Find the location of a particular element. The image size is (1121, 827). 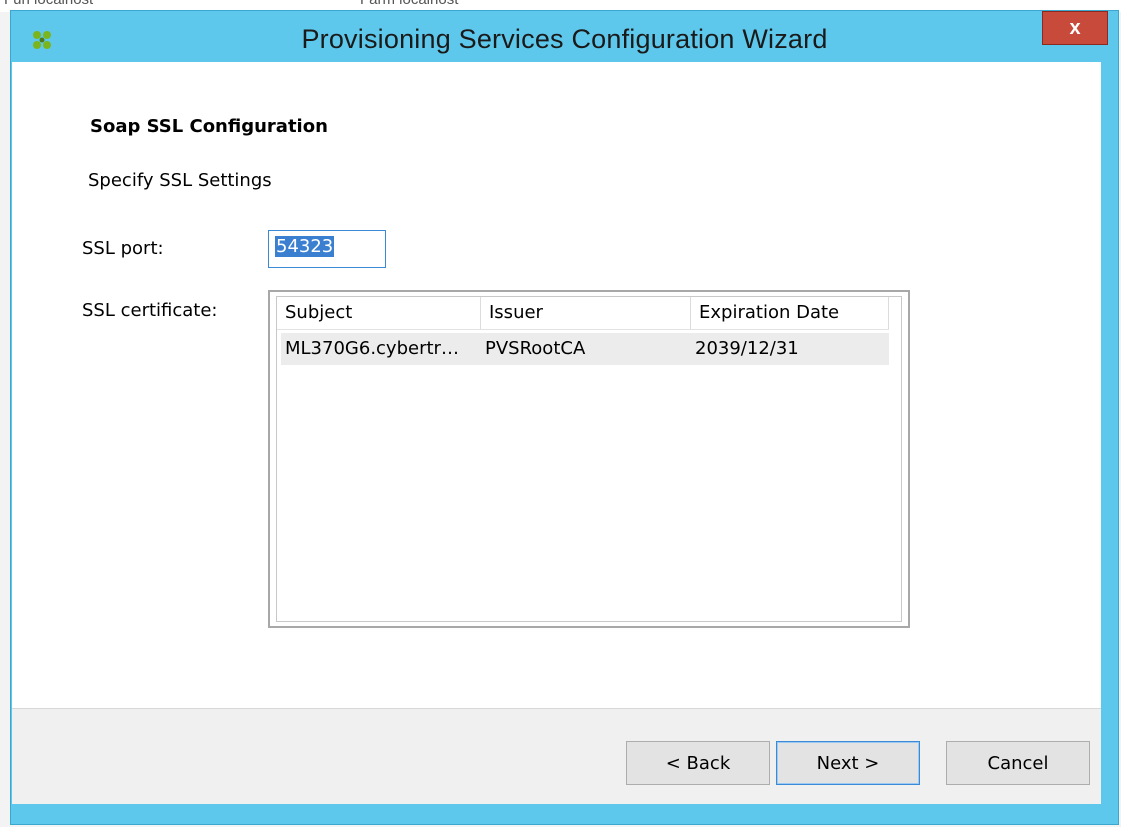

cancel-button: Cancel is located at coordinates (1018, 763).